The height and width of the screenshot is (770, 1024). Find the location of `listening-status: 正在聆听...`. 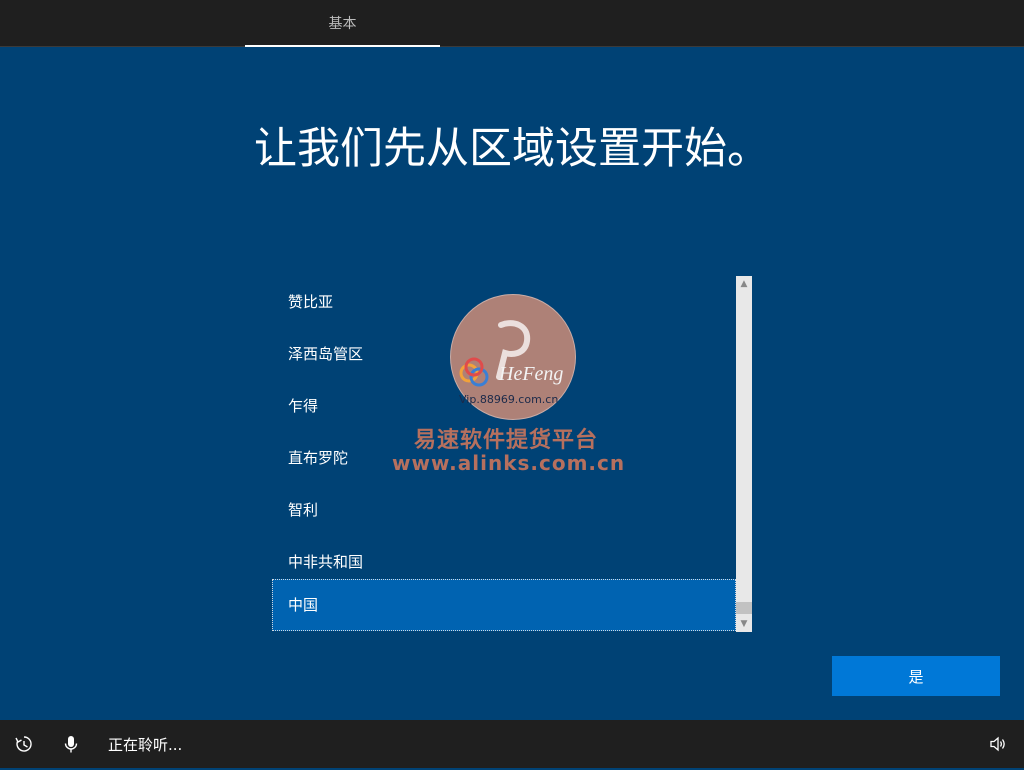

listening-status: 正在聆听... is located at coordinates (145, 745).